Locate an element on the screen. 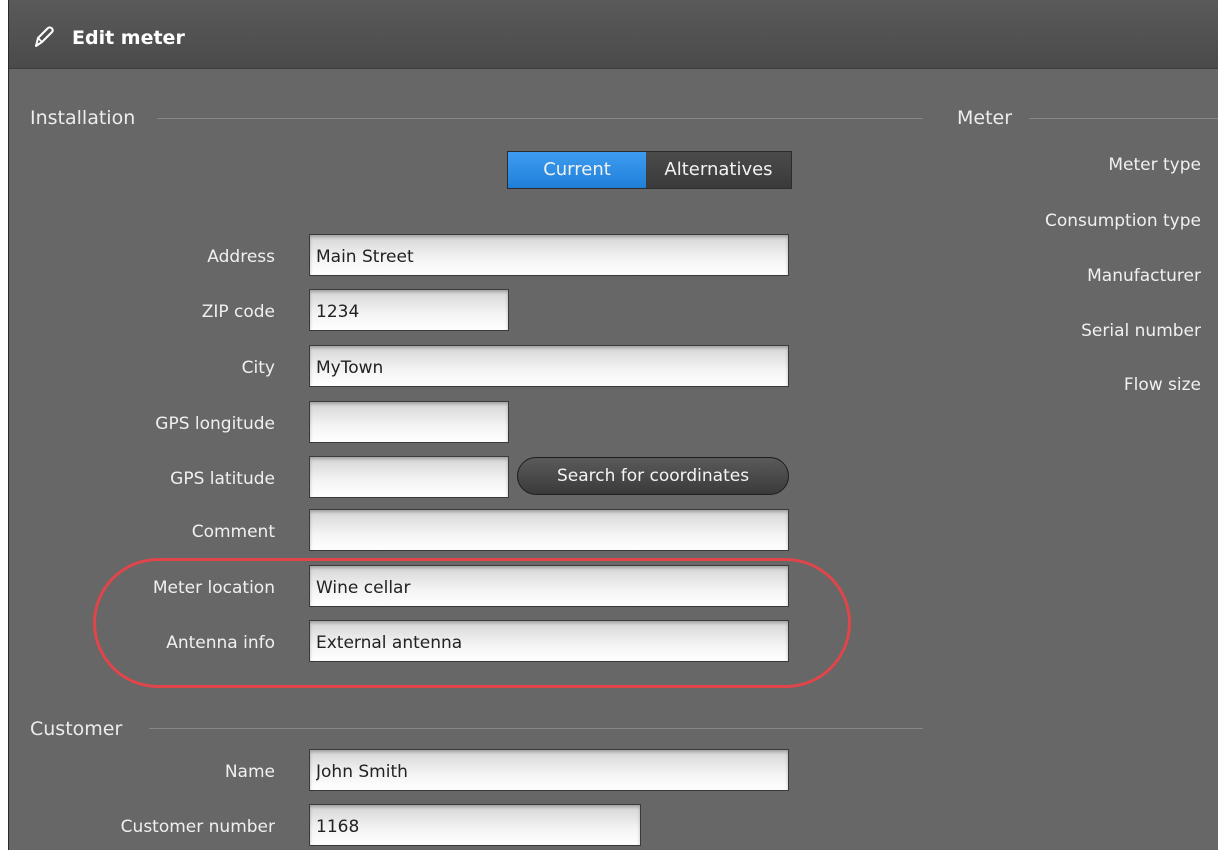 The width and height of the screenshot is (1218, 850). gps-longitude-label: GPS longitude is located at coordinates (215, 424).